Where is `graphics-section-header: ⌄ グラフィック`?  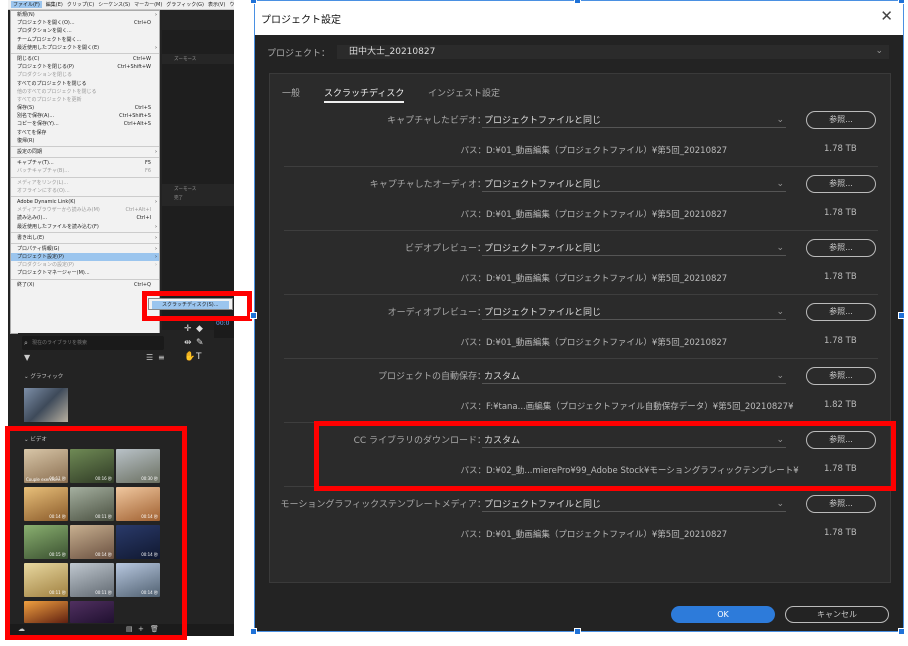
graphics-section-header: ⌄ グラフィック is located at coordinates (93, 377).